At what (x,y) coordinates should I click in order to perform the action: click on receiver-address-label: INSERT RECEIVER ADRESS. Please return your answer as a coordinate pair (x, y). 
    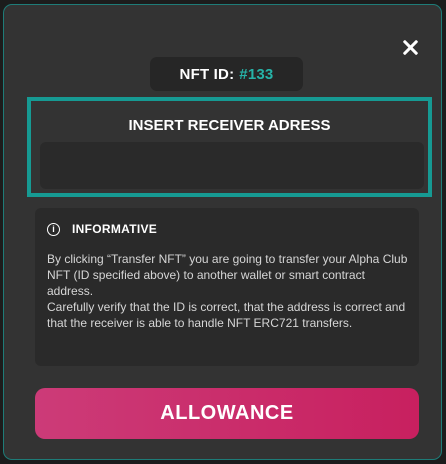
    Looking at the image, I should click on (229, 125).